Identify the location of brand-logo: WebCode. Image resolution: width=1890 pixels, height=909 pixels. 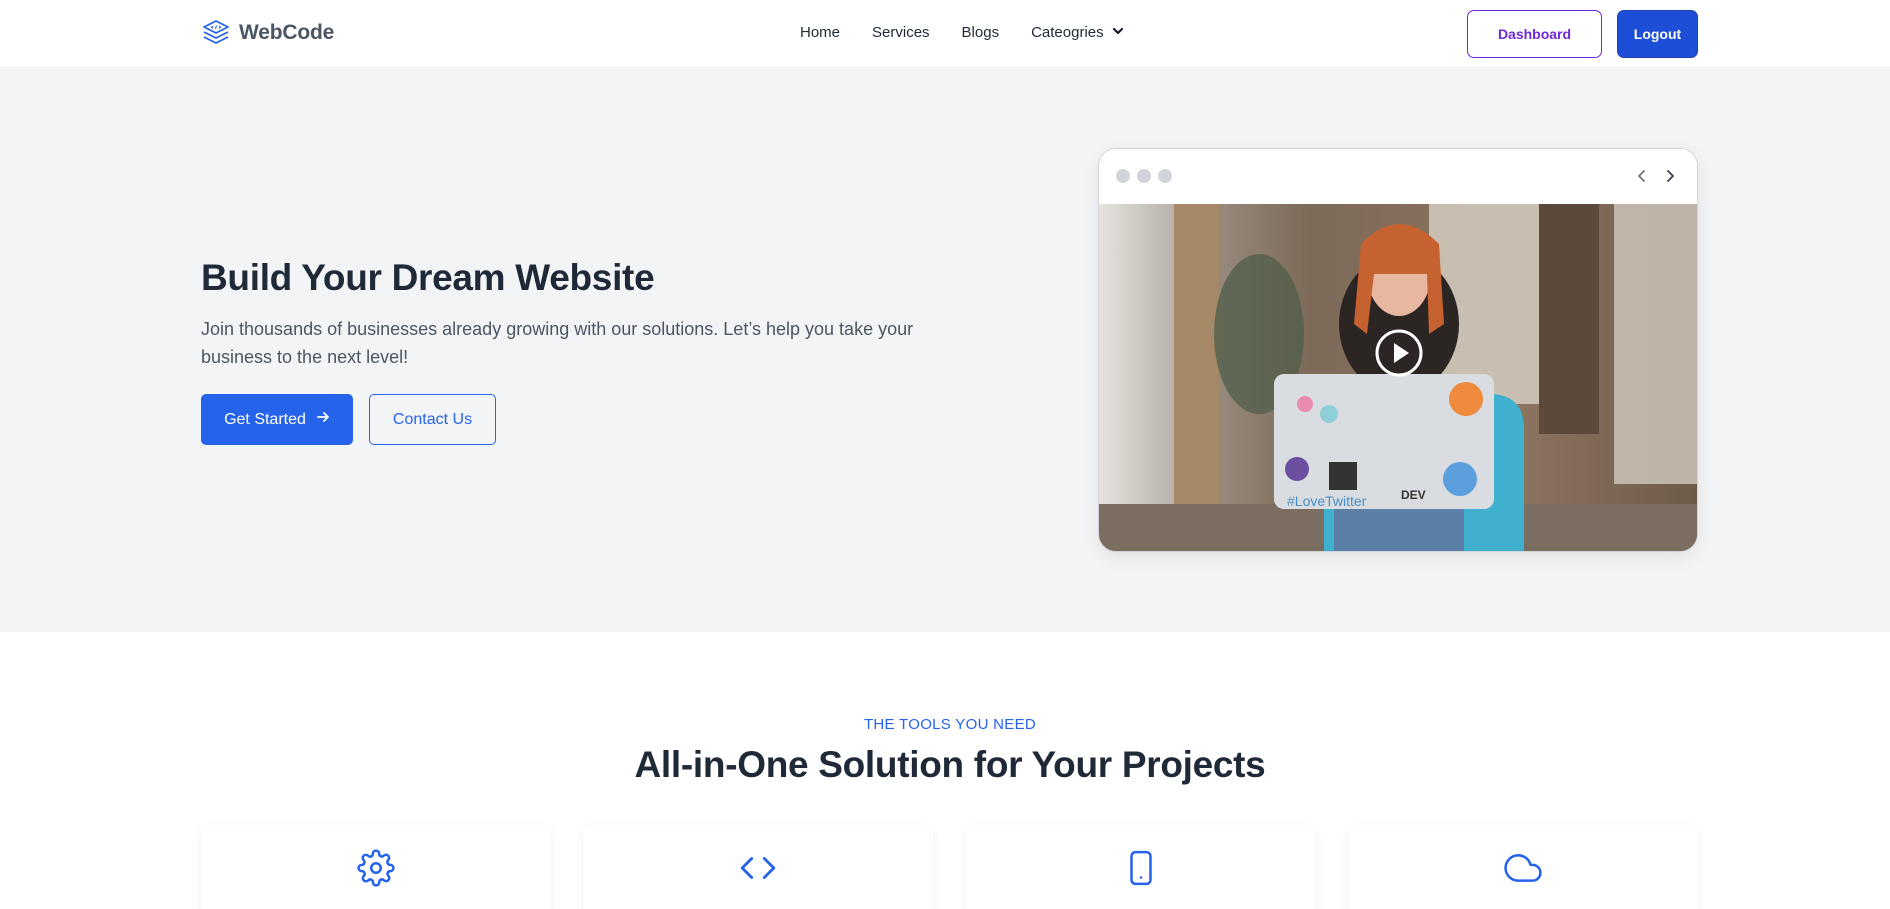
(267, 33).